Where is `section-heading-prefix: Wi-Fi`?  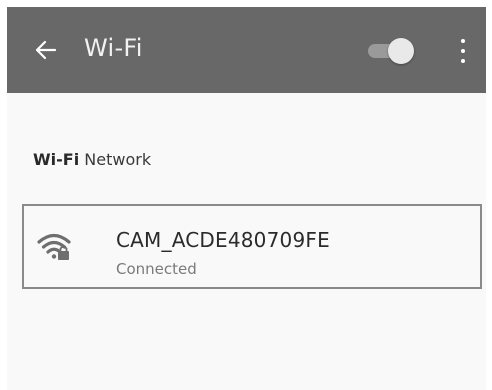 section-heading-prefix: Wi-Fi is located at coordinates (56, 159).